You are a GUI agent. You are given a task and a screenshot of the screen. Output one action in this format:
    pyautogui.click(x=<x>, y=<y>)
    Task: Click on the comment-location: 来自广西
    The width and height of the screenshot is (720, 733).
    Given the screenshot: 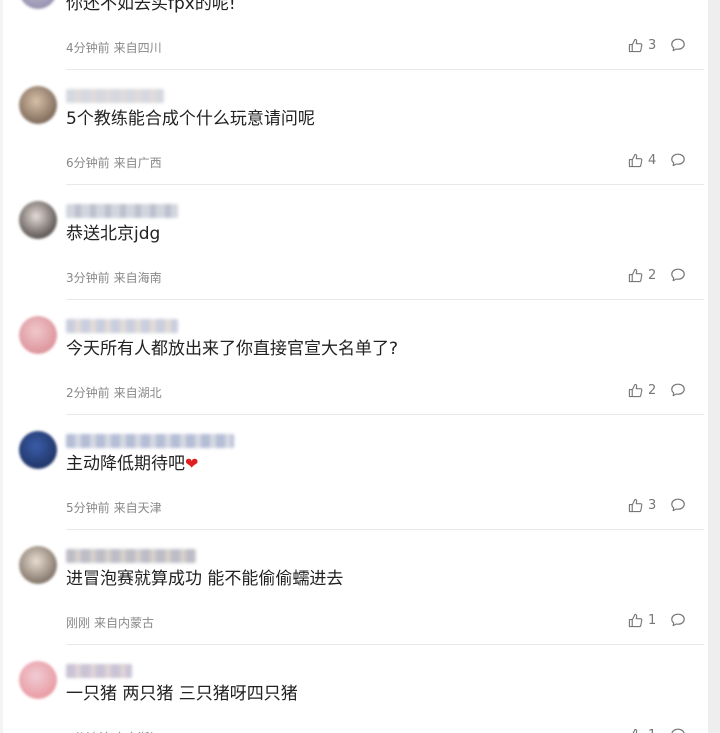 What is the action you would take?
    pyautogui.click(x=137, y=163)
    